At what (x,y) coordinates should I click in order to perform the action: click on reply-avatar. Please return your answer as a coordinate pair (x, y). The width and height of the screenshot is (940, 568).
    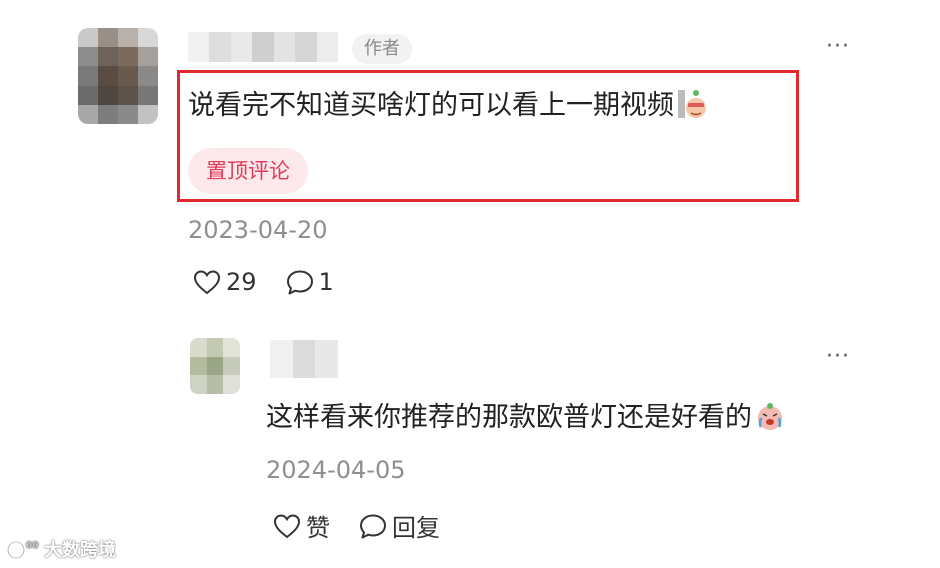
    Looking at the image, I should click on (215, 366).